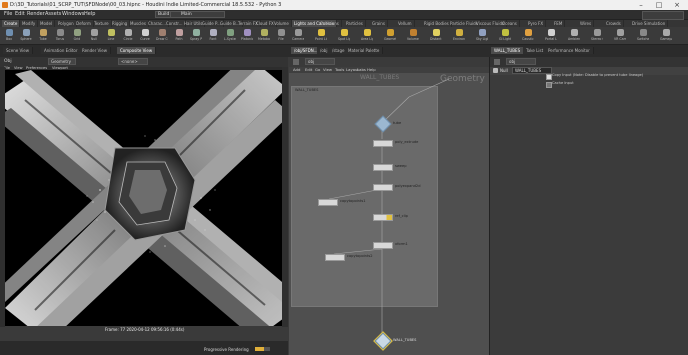  Describe the element at coordinates (569, 50) in the screenshot. I see `param-tab-performance-monitor: Performance Monitor` at that location.